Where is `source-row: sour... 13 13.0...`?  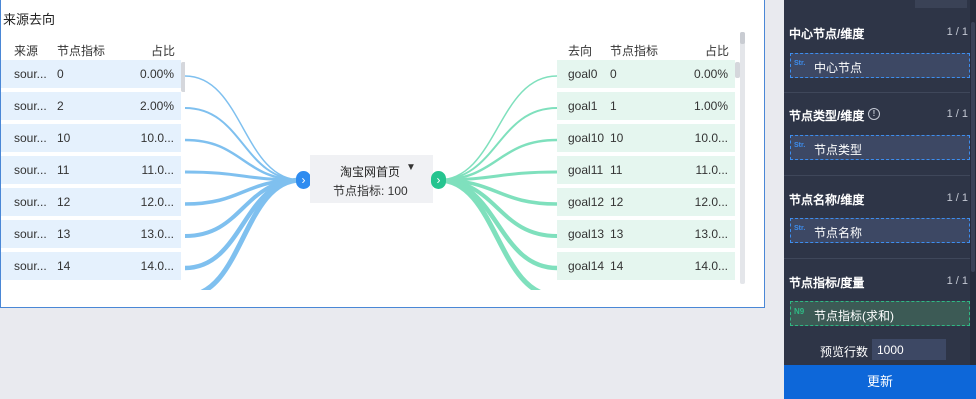
source-row: sour... 13 13.0... is located at coordinates (91, 234).